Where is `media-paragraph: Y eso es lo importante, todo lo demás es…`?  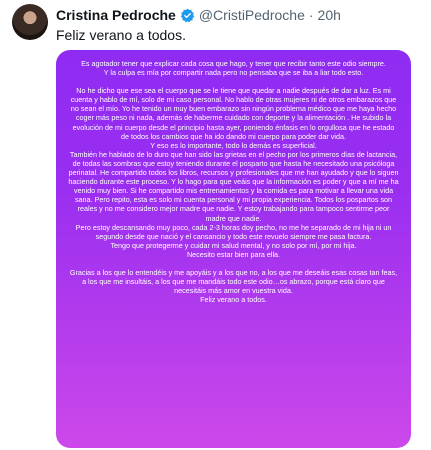
media-paragraph: Y eso es lo importante, todo lo demás es… is located at coordinates (233, 145).